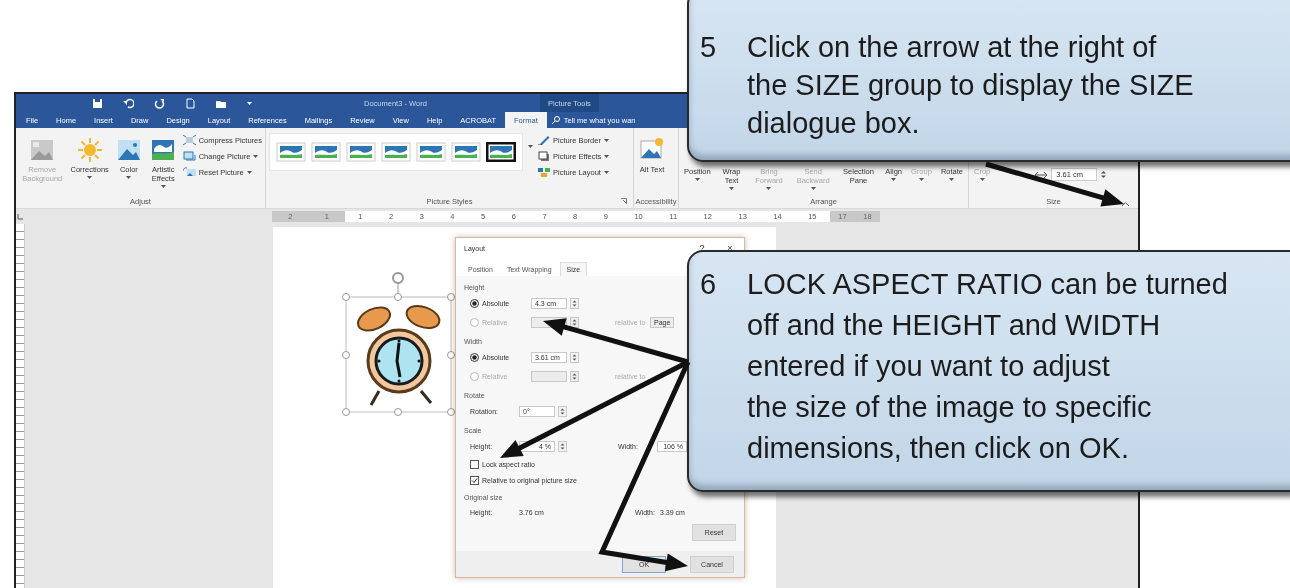 Image resolution: width=1290 pixels, height=588 pixels. What do you see at coordinates (624, 201) in the screenshot?
I see `dialog-launcher-icon` at bounding box center [624, 201].